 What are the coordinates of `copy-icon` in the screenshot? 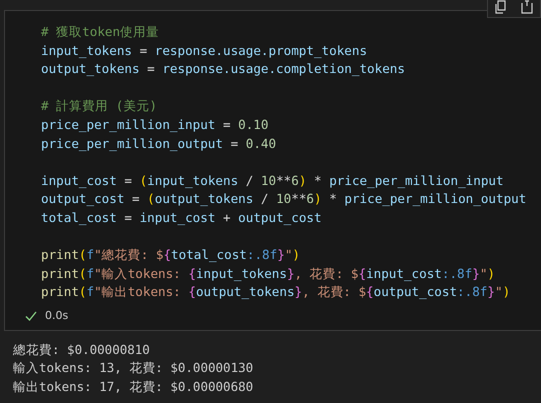 It's located at (501, 7).